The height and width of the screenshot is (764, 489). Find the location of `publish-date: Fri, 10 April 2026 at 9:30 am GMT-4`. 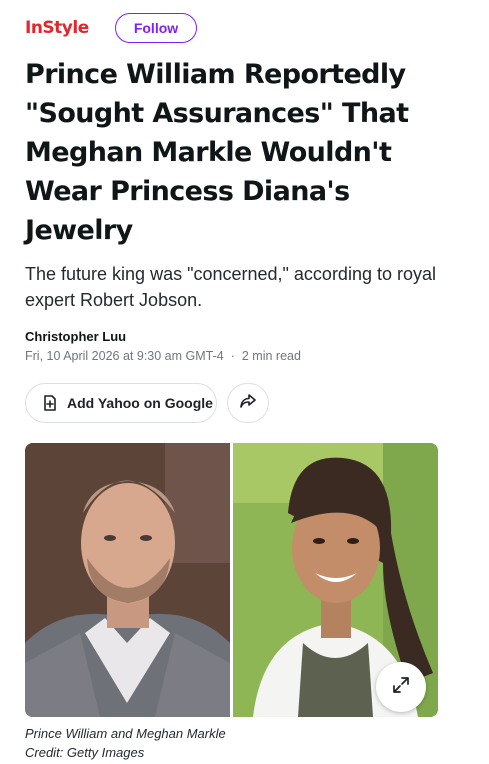

publish-date: Fri, 10 April 2026 at 9:30 am GMT-4 is located at coordinates (124, 356).